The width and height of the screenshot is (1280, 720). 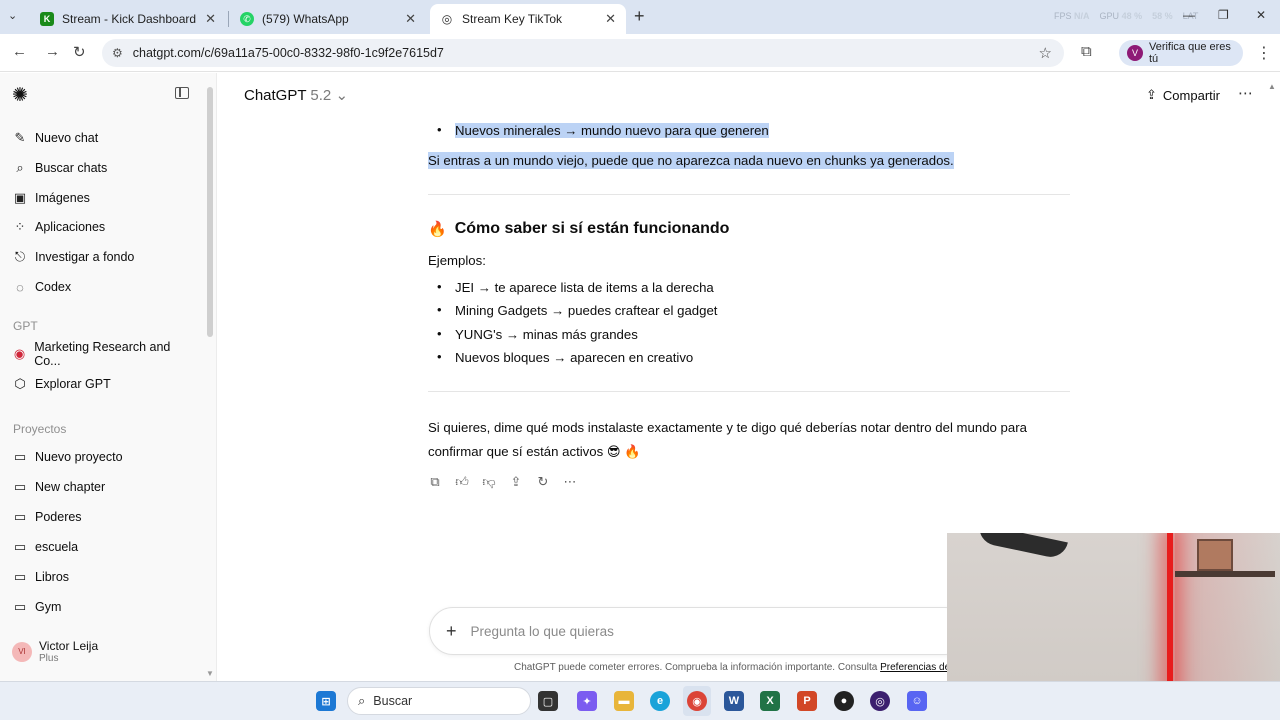 What do you see at coordinates (102, 138) in the screenshot?
I see `sidebar-item-nuevo-chat: ✎ Nuevo chat` at bounding box center [102, 138].